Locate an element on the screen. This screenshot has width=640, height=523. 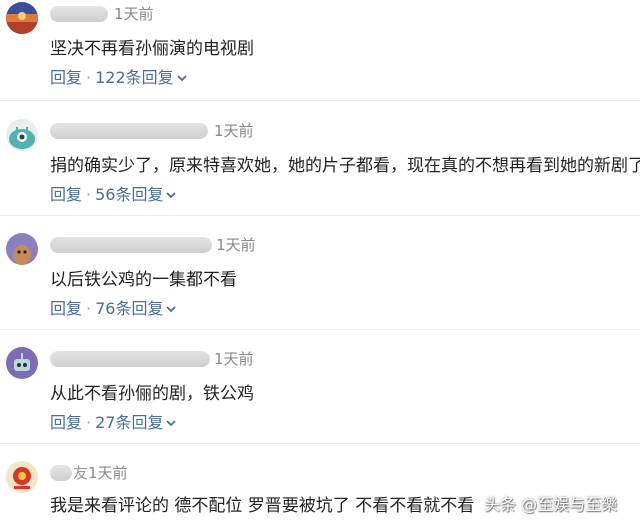
comment-text: 从此不看孙俪的剧，铁公鸡 is located at coordinates (152, 394).